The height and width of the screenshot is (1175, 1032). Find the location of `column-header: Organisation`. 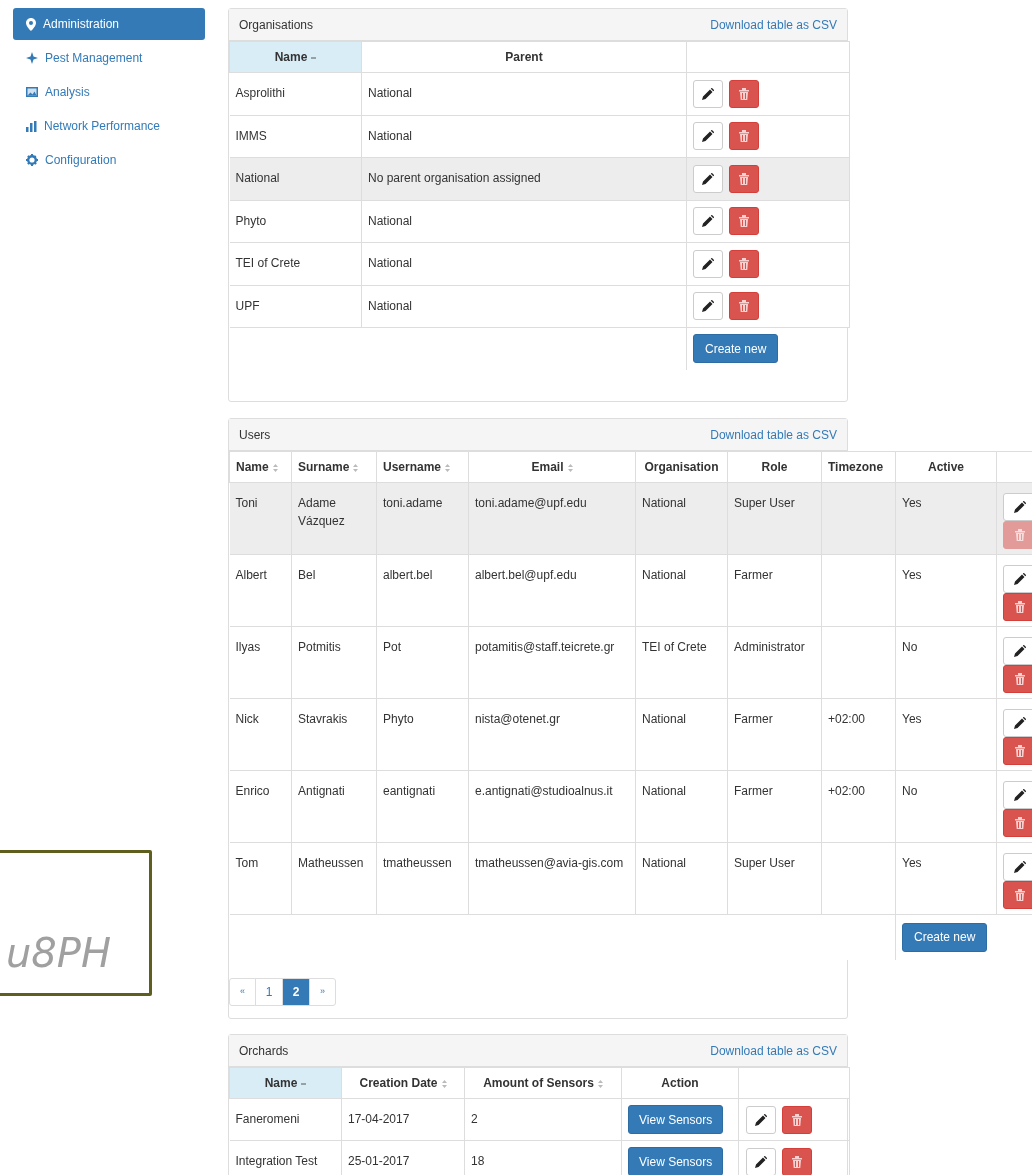

column-header: Organisation is located at coordinates (681, 467).